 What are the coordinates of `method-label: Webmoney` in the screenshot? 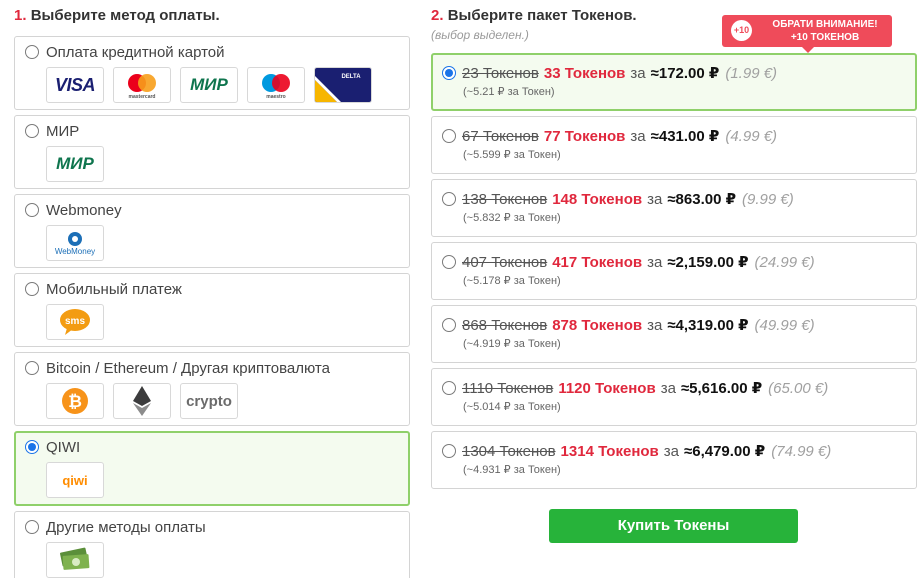 It's located at (84, 210).